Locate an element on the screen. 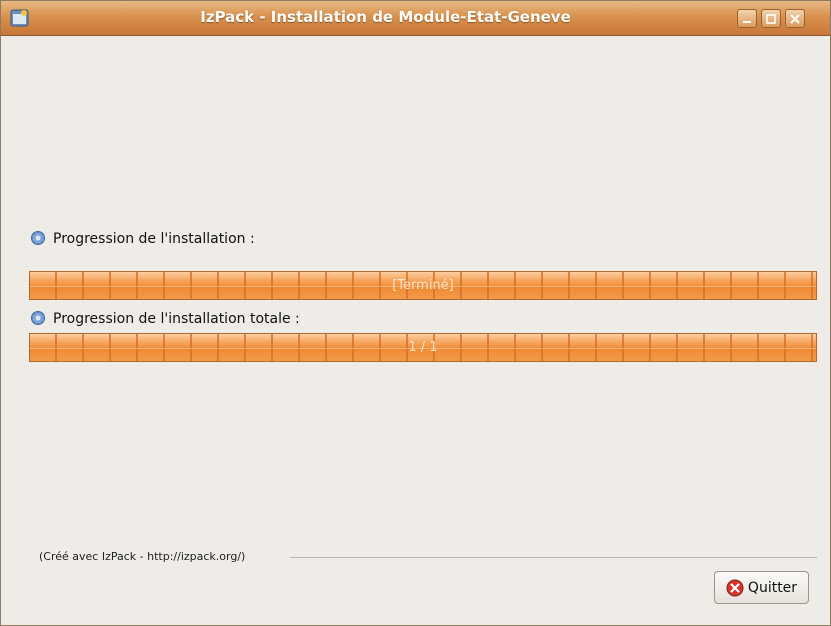 The width and height of the screenshot is (831, 626). pack-progress-status: [Terminé] is located at coordinates (423, 285).